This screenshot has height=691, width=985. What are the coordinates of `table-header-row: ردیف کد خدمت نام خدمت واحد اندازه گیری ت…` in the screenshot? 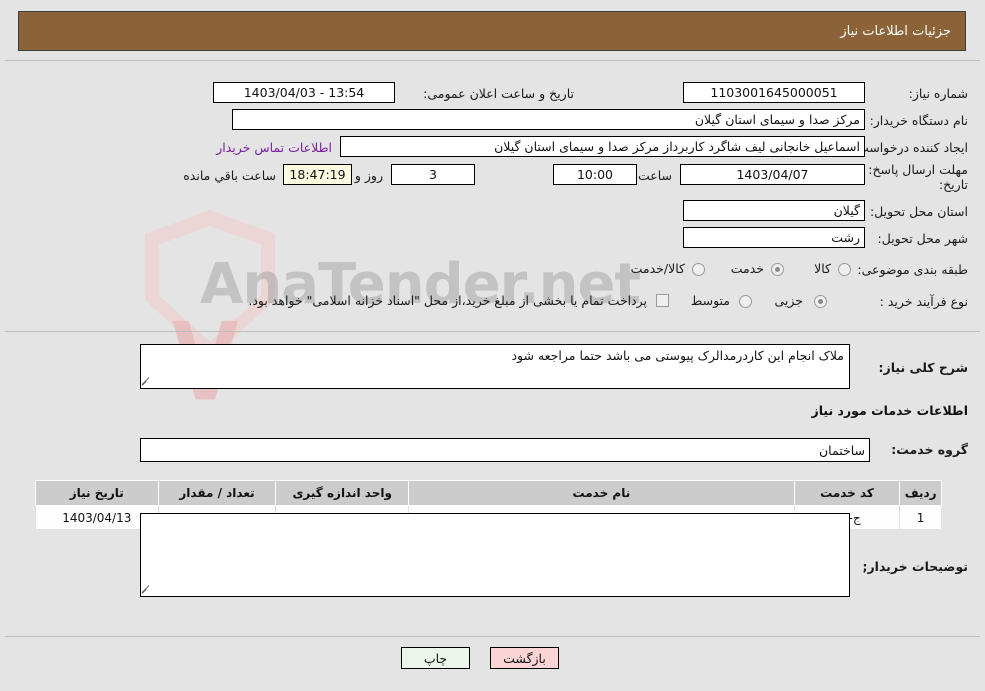 It's located at (488, 493).